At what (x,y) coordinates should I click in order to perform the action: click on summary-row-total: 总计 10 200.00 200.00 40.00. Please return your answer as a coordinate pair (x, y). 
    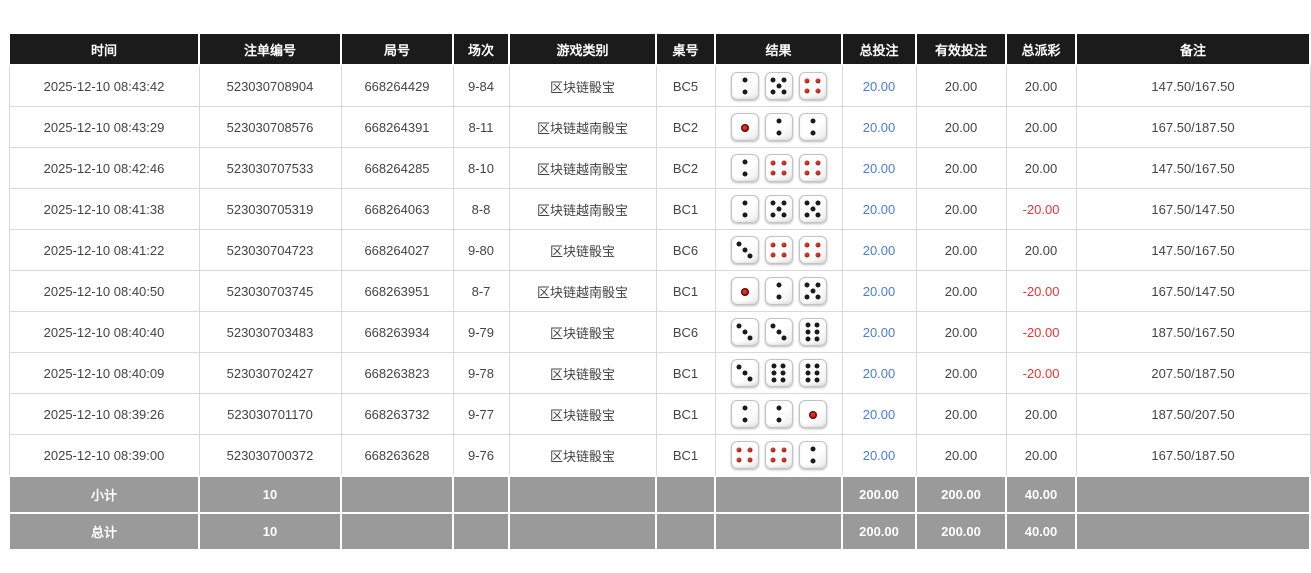
    Looking at the image, I should click on (659, 531).